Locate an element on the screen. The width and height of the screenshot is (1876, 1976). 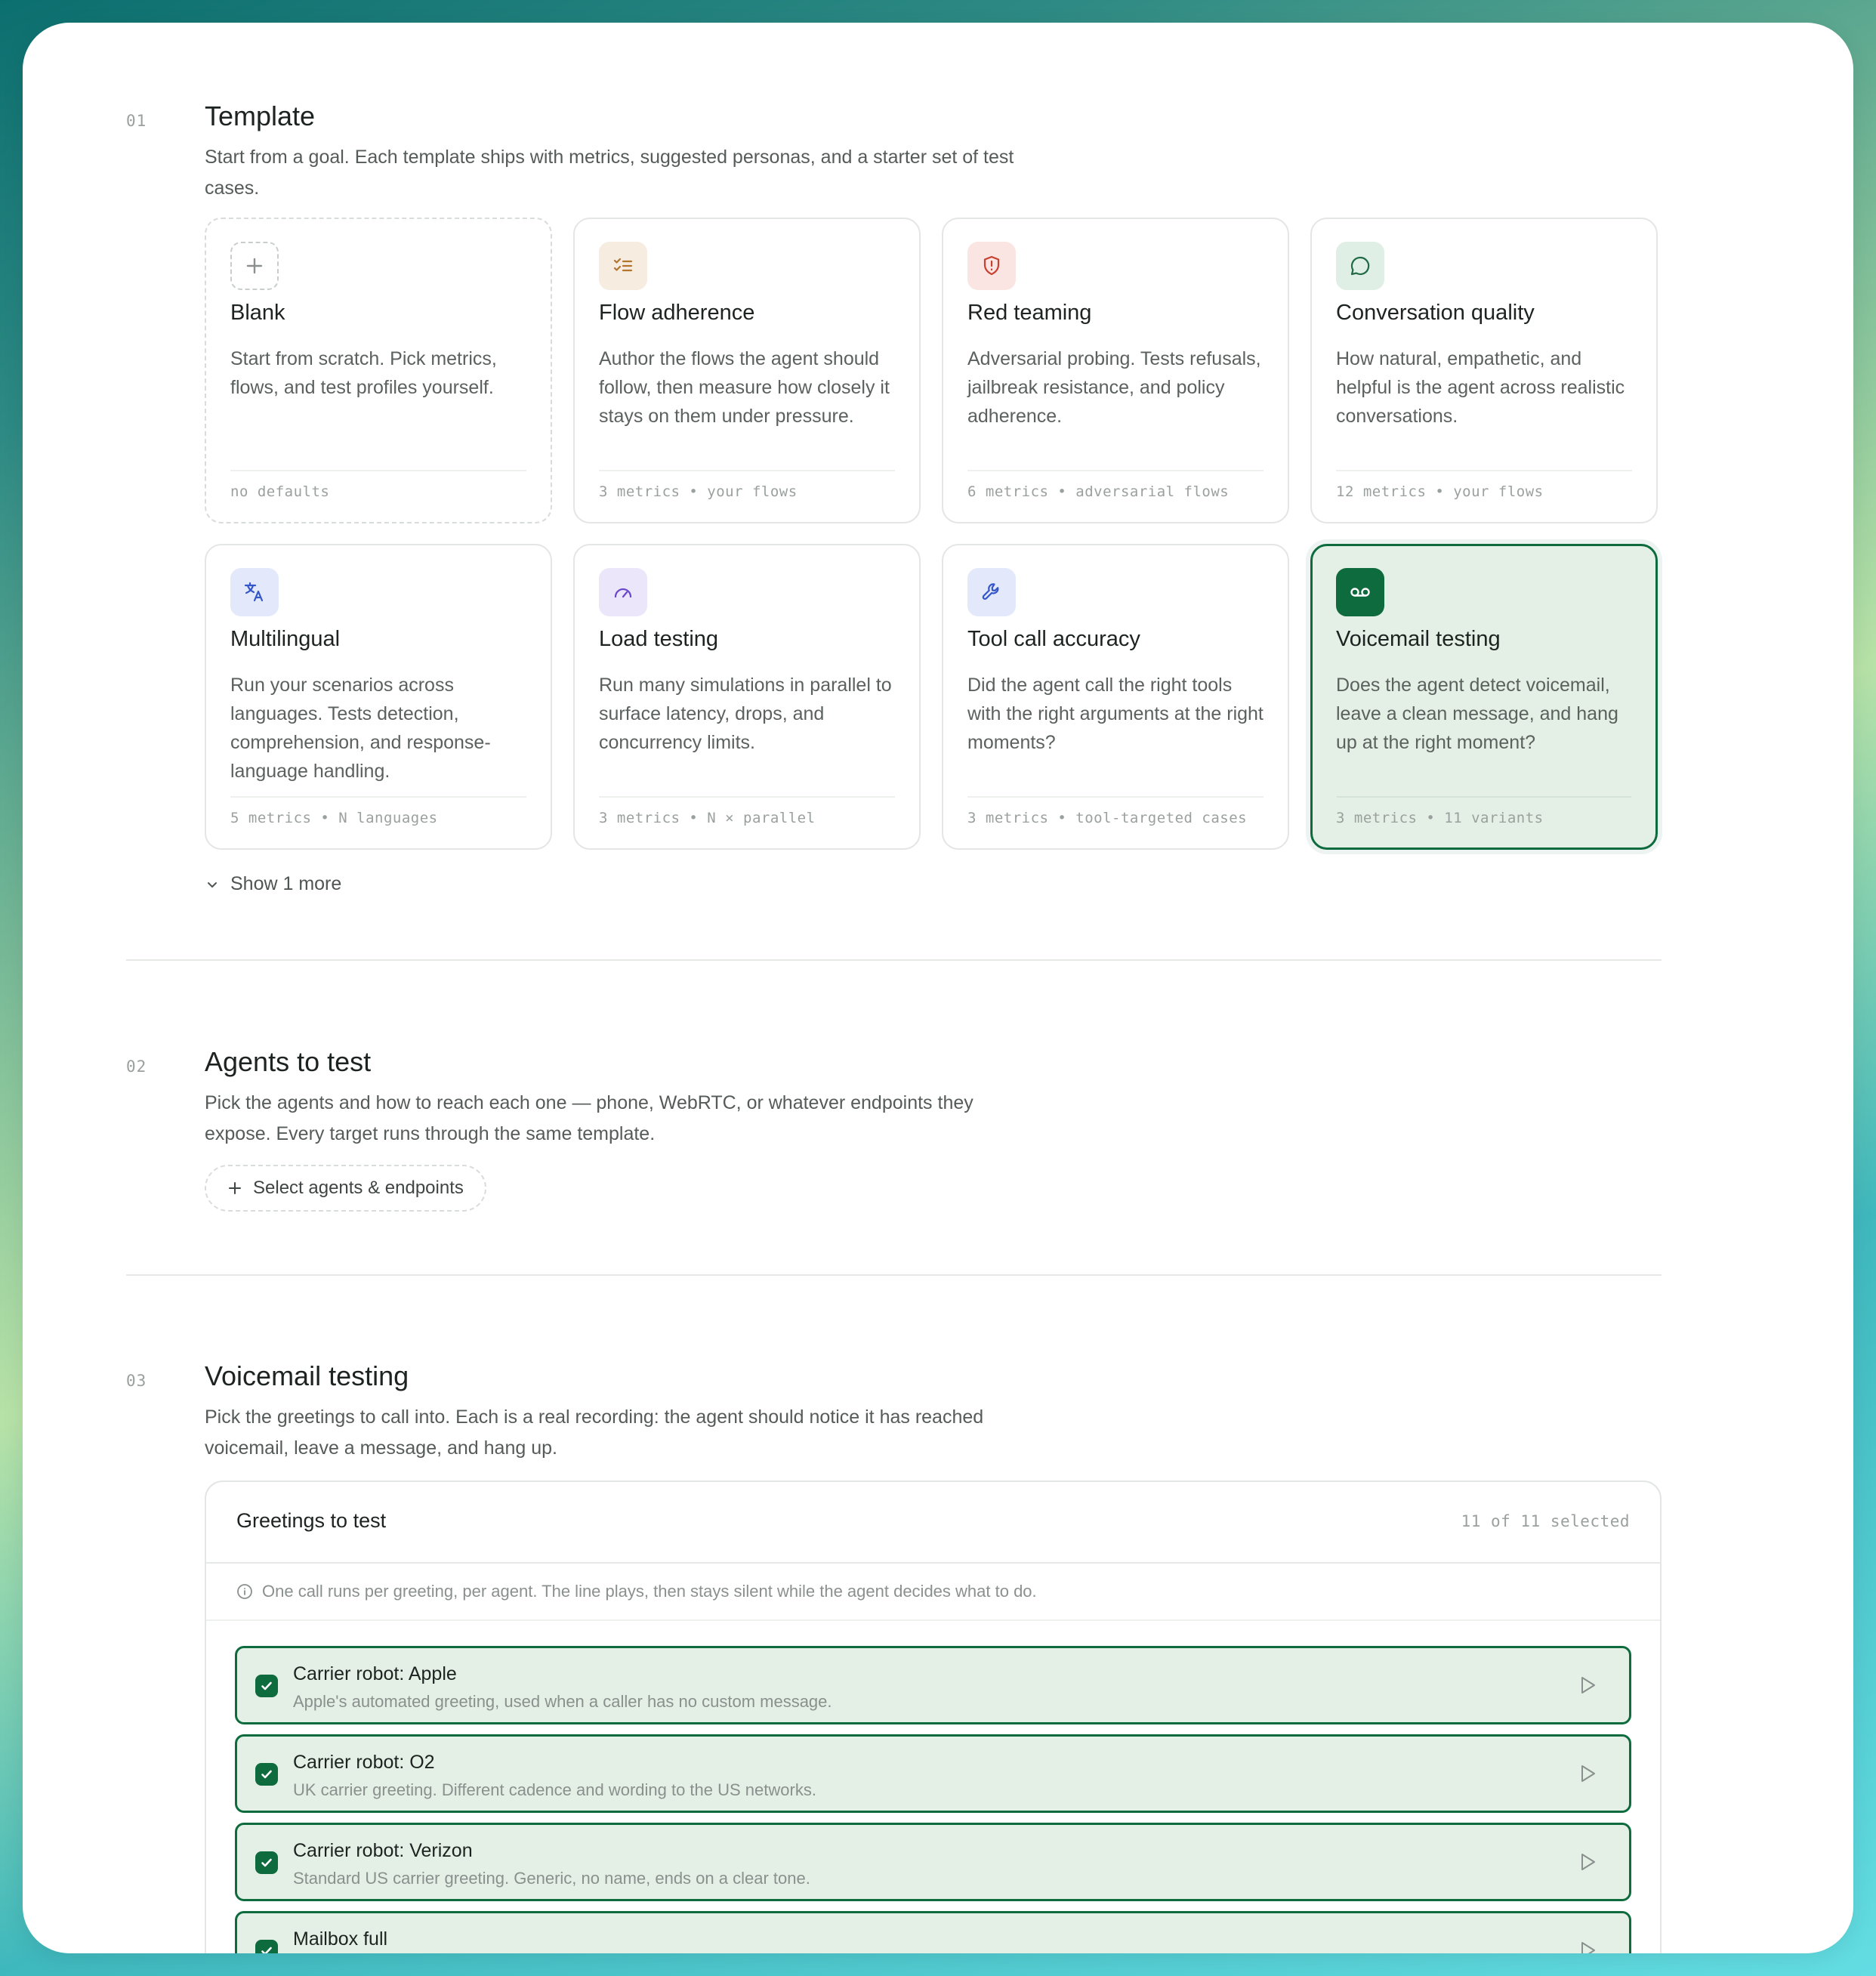
template-card-title: Conversation quality is located at coordinates (1435, 313).